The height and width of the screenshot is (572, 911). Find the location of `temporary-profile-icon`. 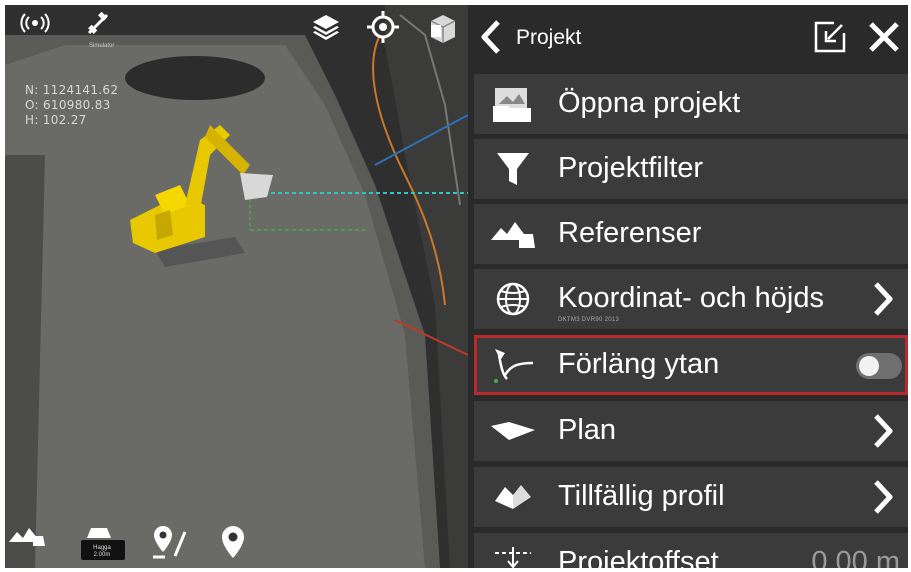

temporary-profile-icon is located at coordinates (513, 497).